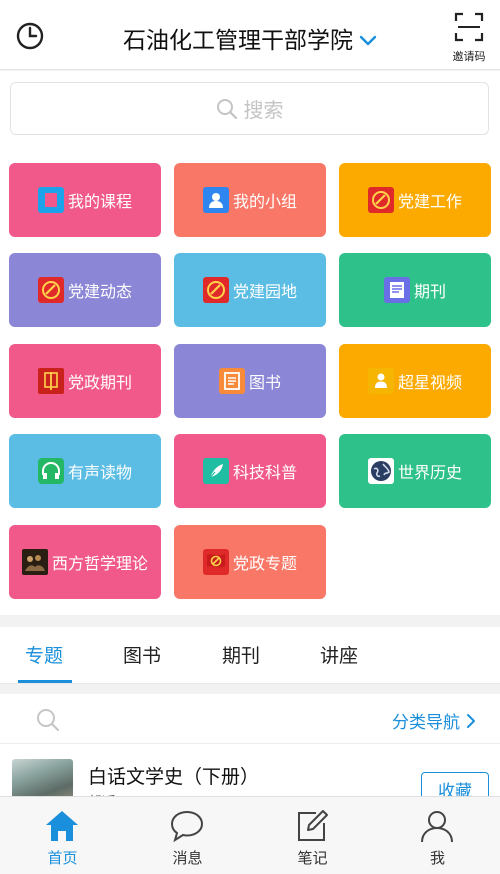 This screenshot has height=874, width=500. I want to click on nav-me-label: 我, so click(437, 858).